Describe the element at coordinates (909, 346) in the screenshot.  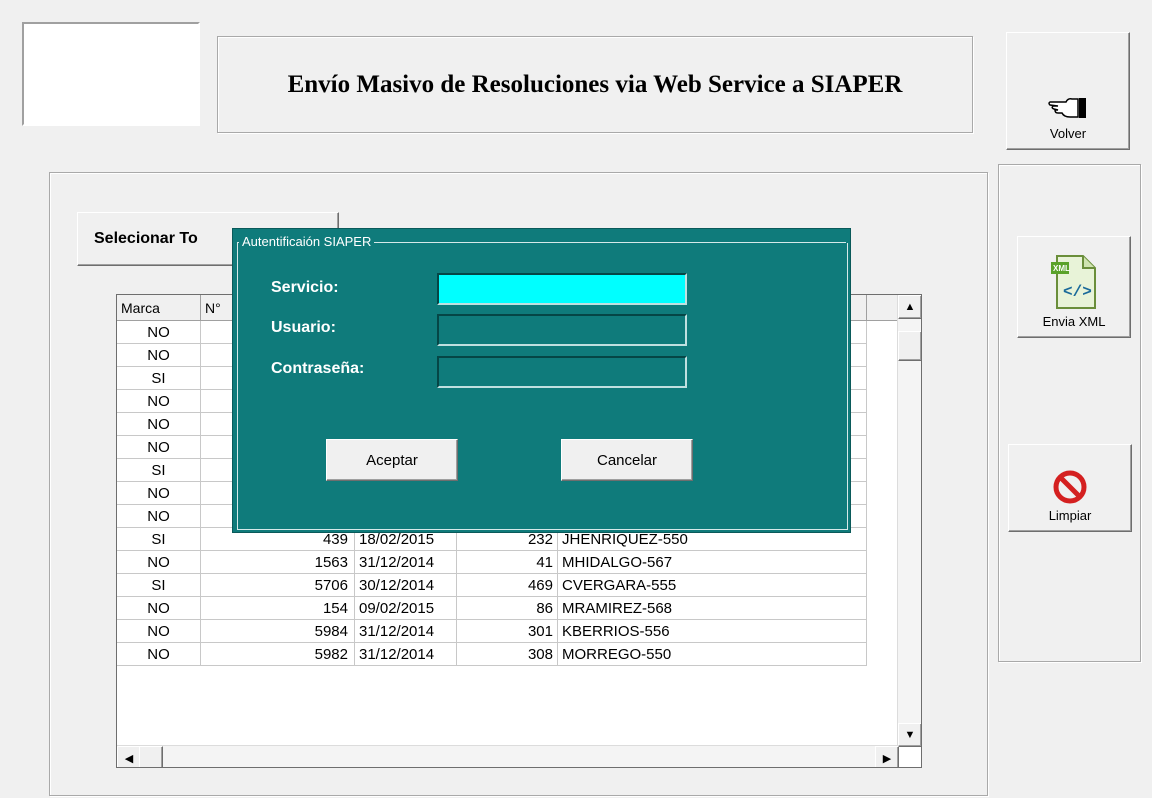
I see `scroll-thumb` at that location.